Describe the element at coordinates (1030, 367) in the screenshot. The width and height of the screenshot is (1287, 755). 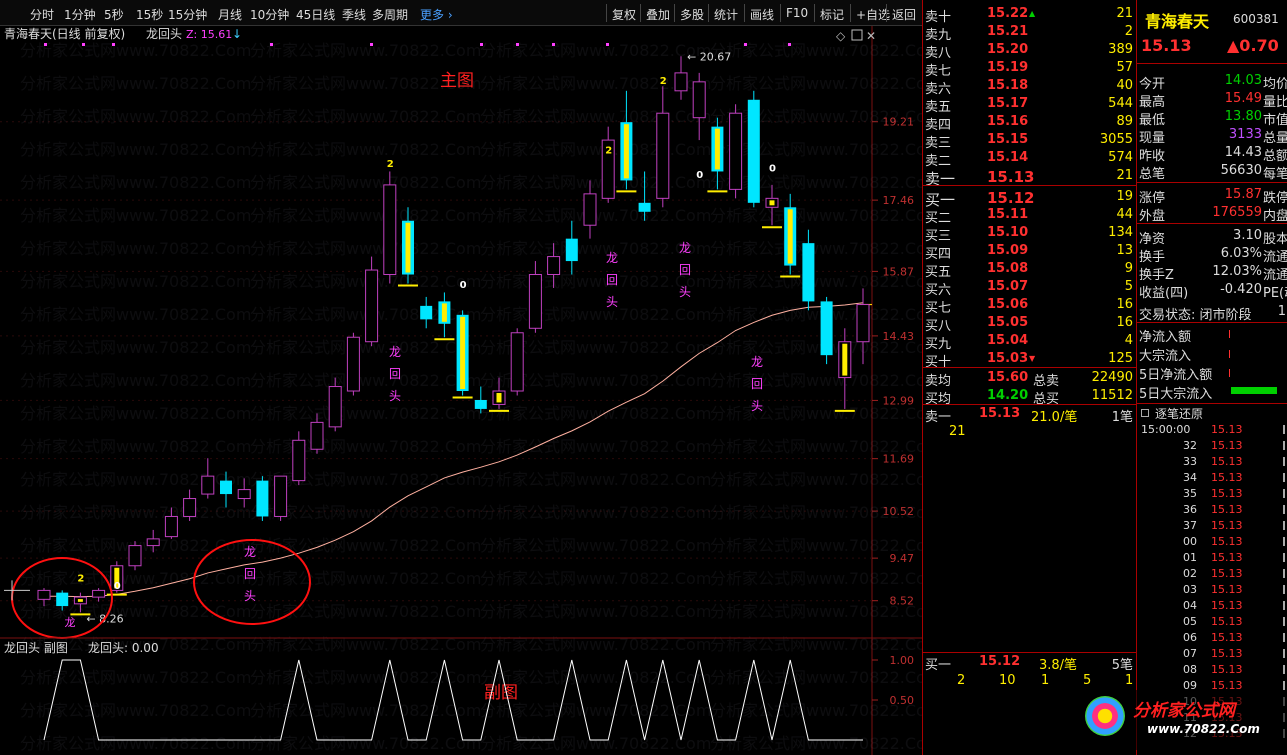
I see `book-divider` at that location.